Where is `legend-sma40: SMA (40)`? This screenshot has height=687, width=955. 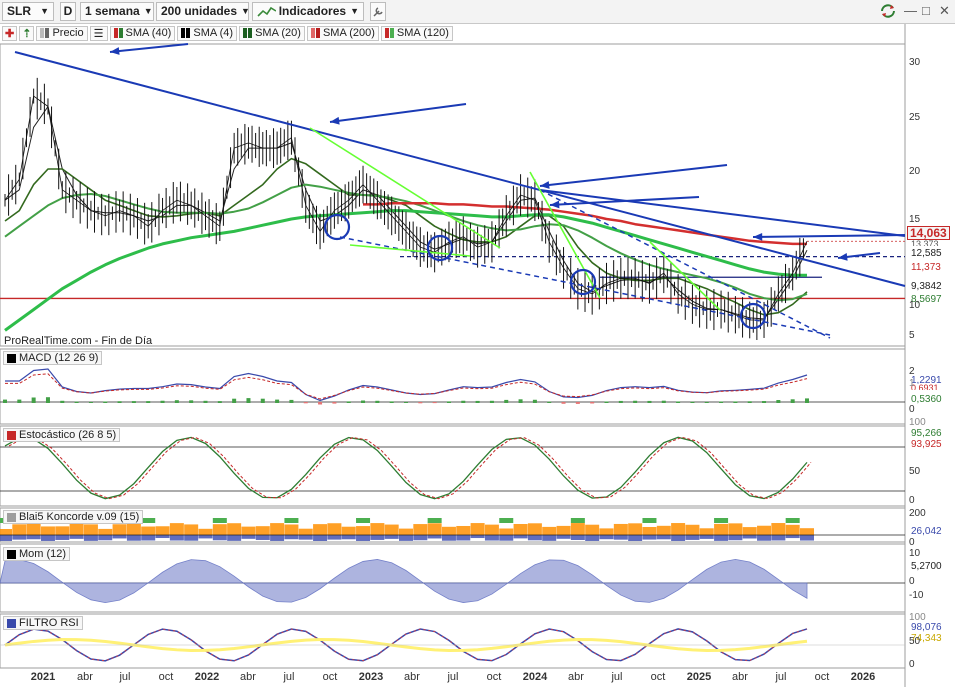
legend-sma40: SMA (40) is located at coordinates (142, 33).